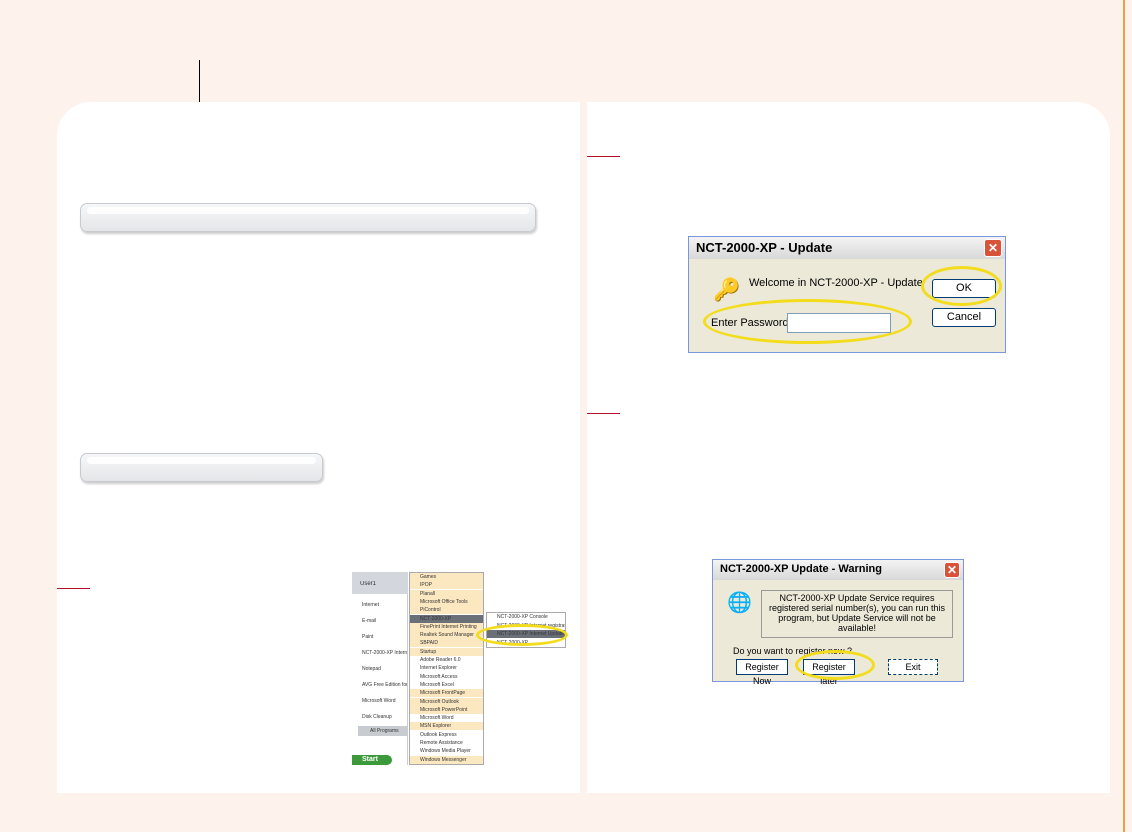 The height and width of the screenshot is (832, 1132). What do you see at coordinates (446, 718) in the screenshot?
I see `program-item: Microsoft Word` at bounding box center [446, 718].